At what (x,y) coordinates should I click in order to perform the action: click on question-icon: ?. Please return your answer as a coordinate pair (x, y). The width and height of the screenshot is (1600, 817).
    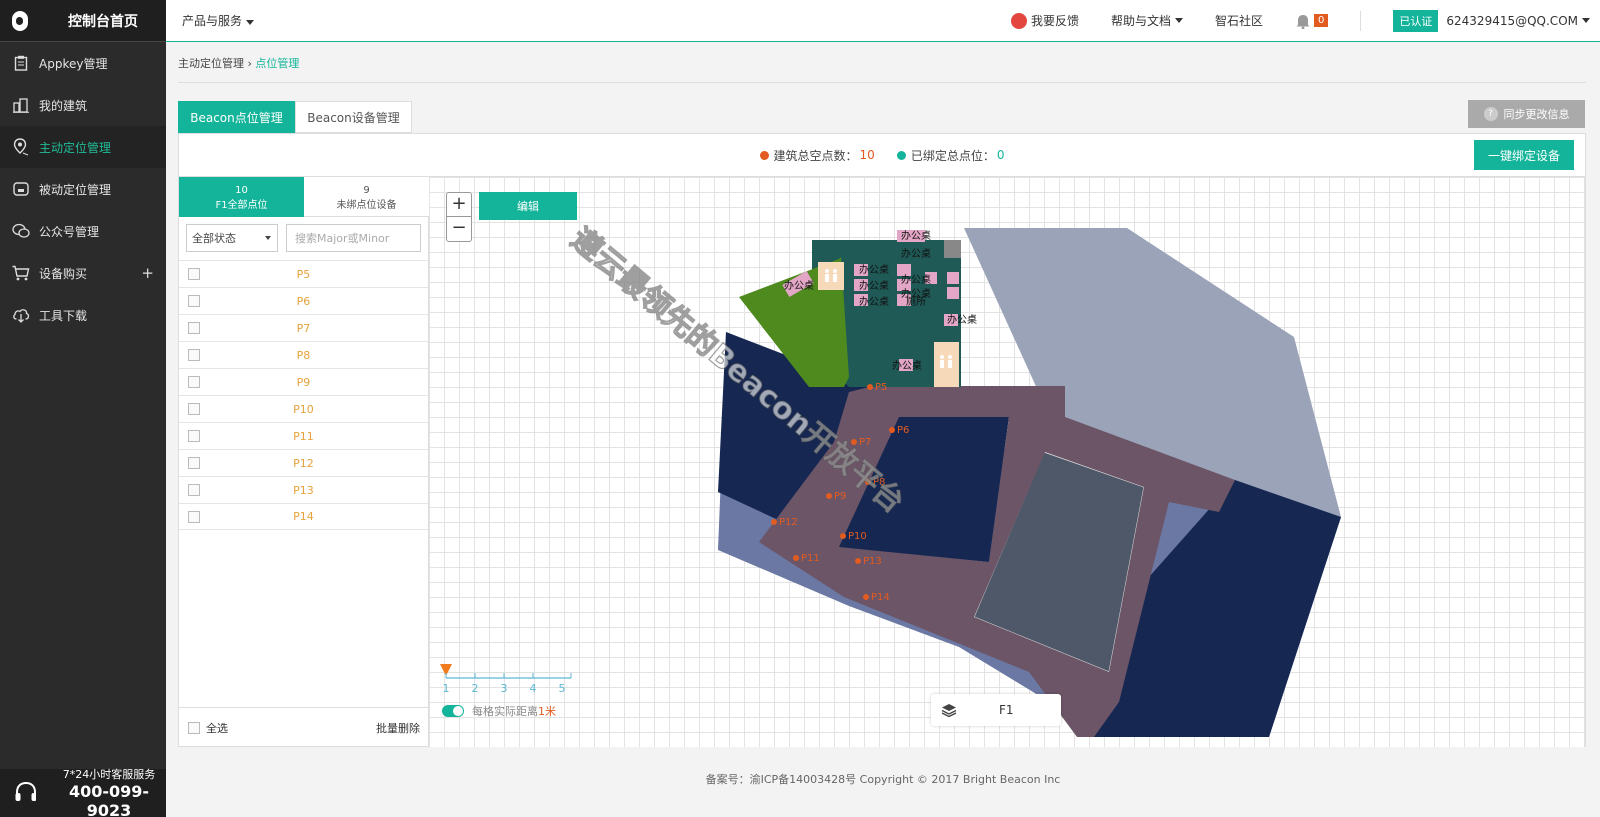
    Looking at the image, I should click on (1490, 114).